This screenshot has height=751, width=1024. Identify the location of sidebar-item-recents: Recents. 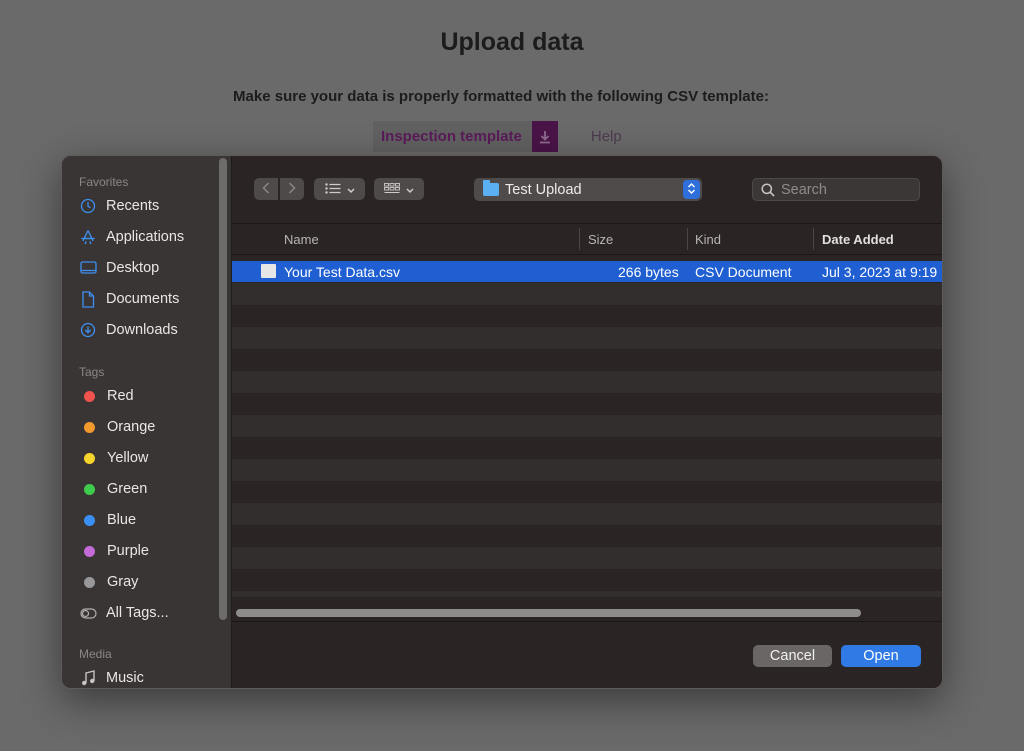
(146, 206).